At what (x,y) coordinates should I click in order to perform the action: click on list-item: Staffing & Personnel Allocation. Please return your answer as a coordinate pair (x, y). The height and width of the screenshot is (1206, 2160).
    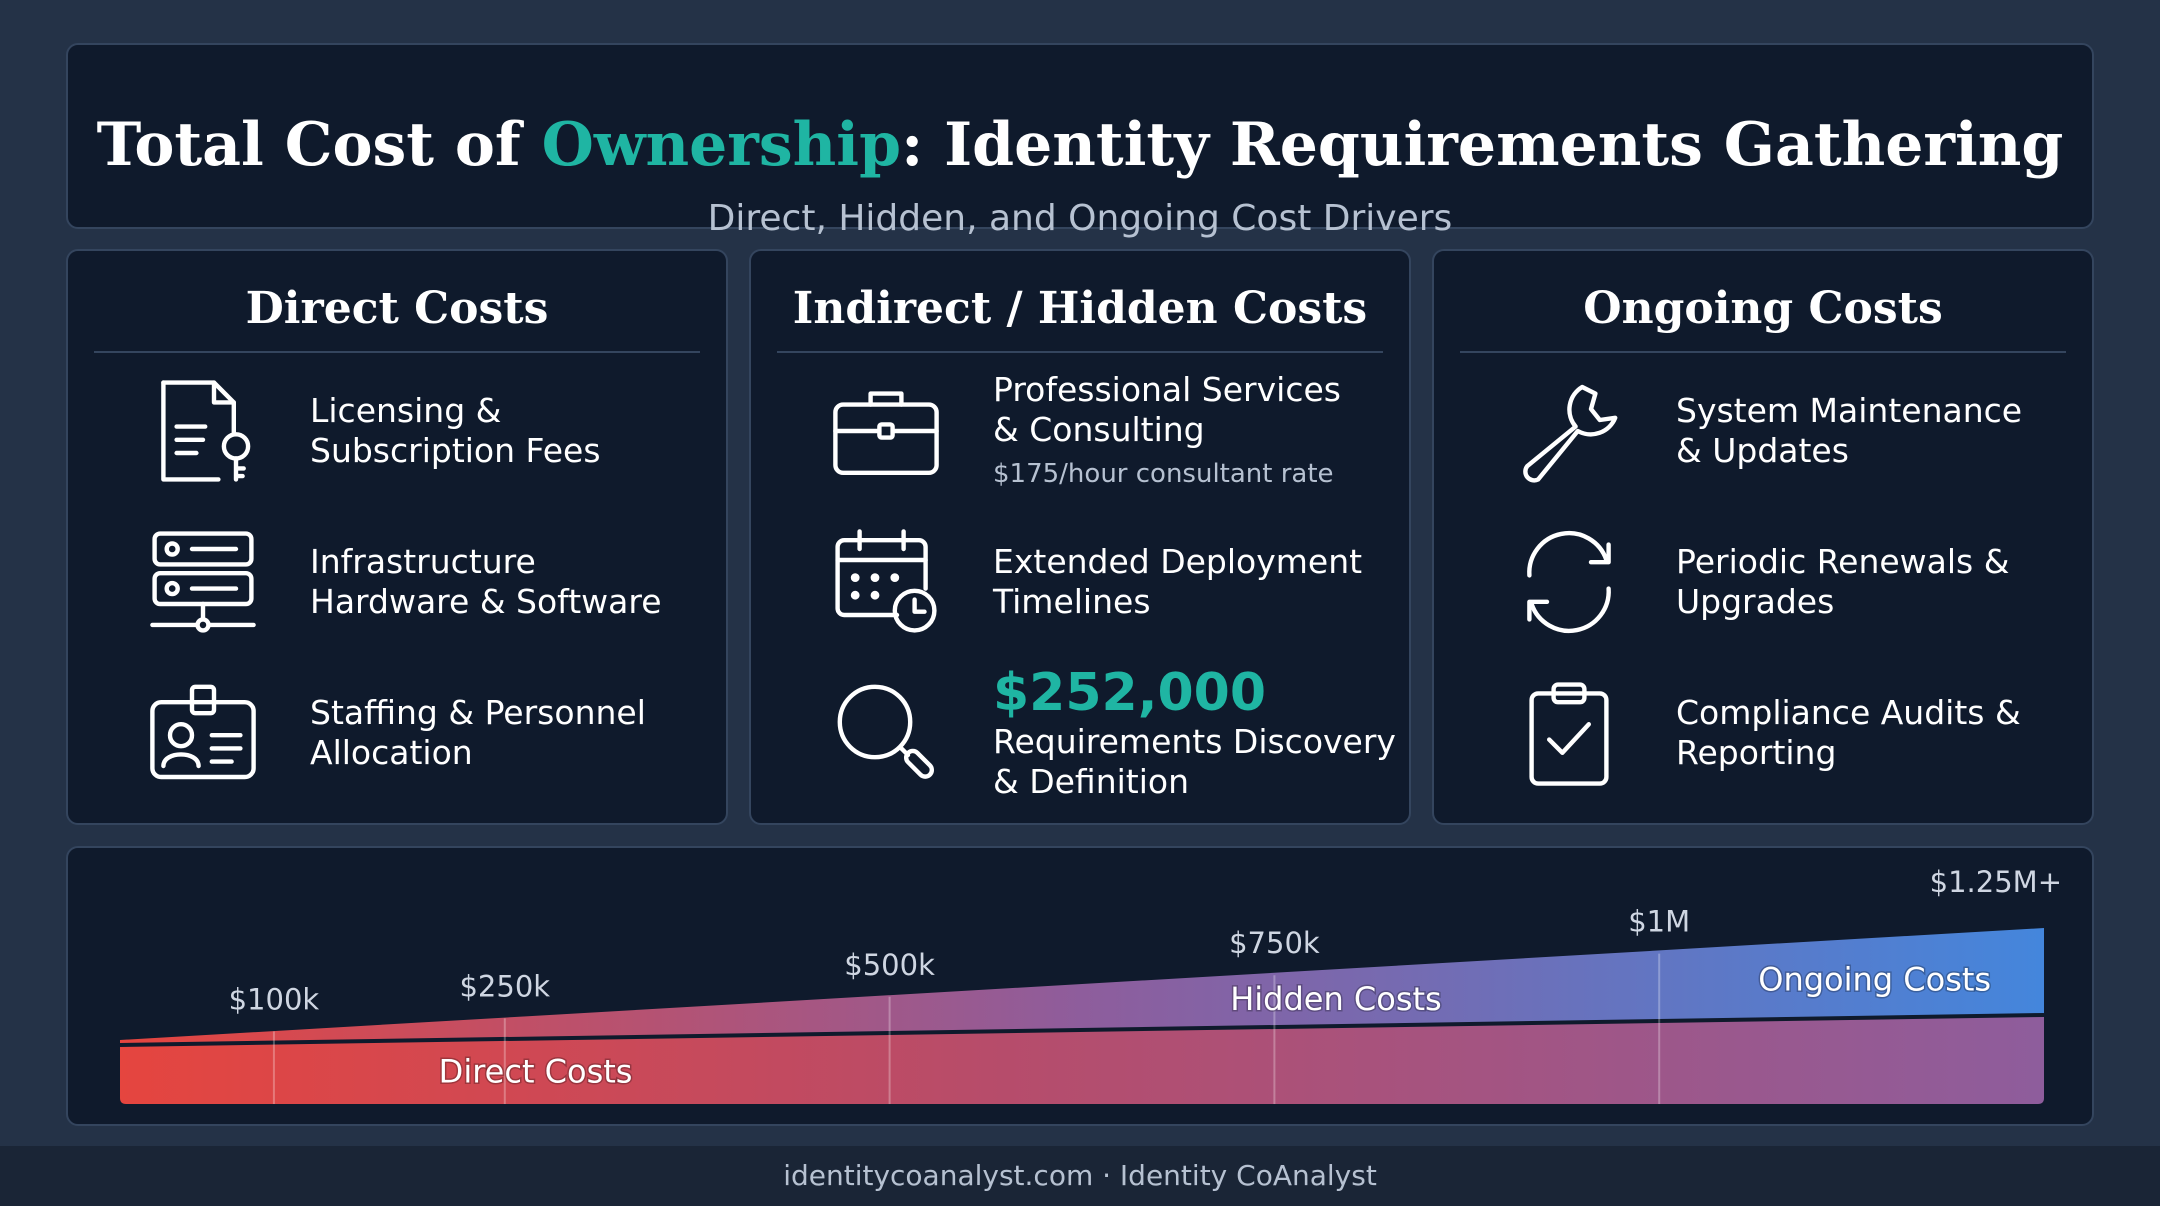
    Looking at the image, I should click on (397, 733).